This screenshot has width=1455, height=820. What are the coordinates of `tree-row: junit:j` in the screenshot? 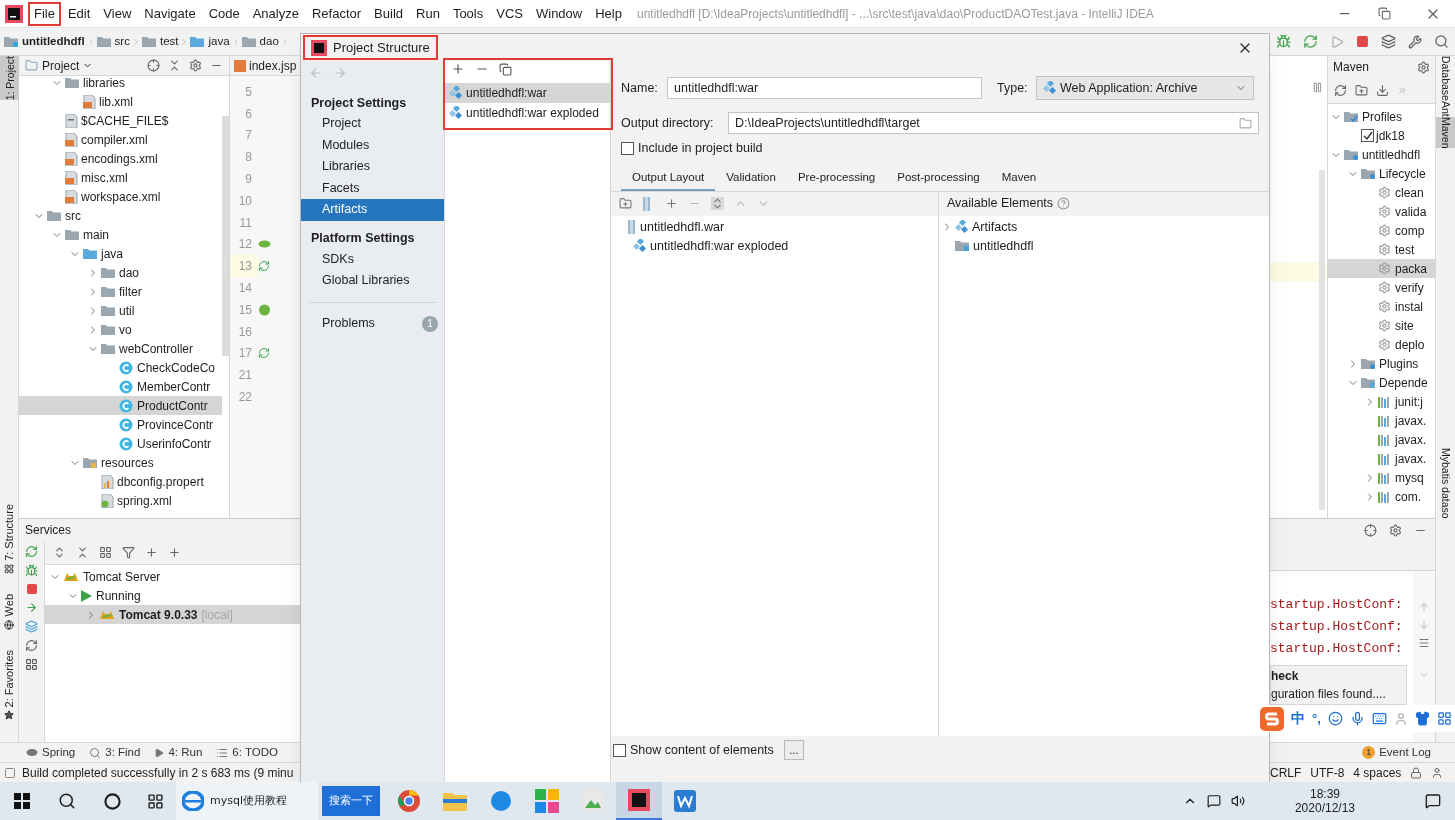 It's located at (1381, 401).